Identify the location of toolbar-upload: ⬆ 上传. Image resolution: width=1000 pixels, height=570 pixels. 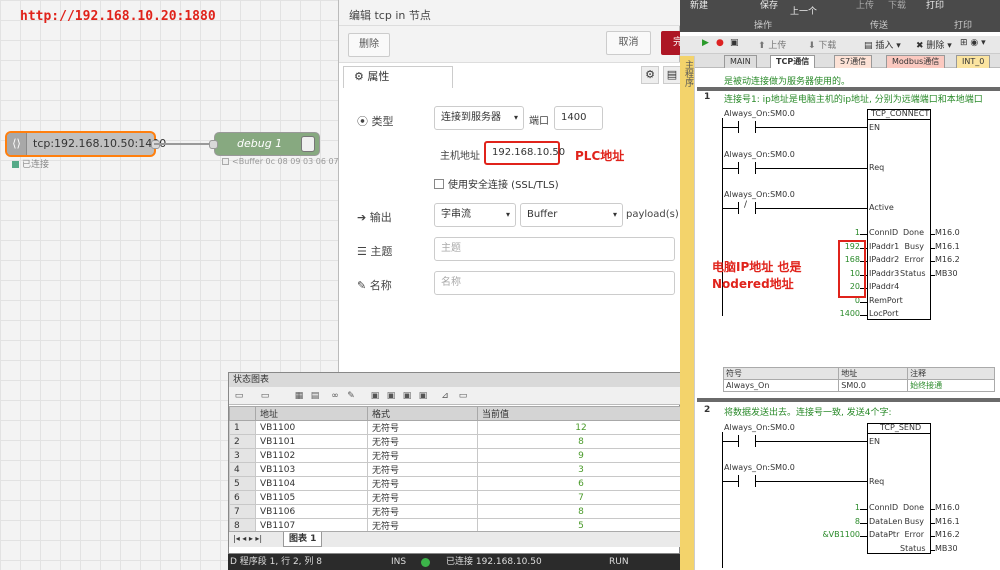
(772, 44).